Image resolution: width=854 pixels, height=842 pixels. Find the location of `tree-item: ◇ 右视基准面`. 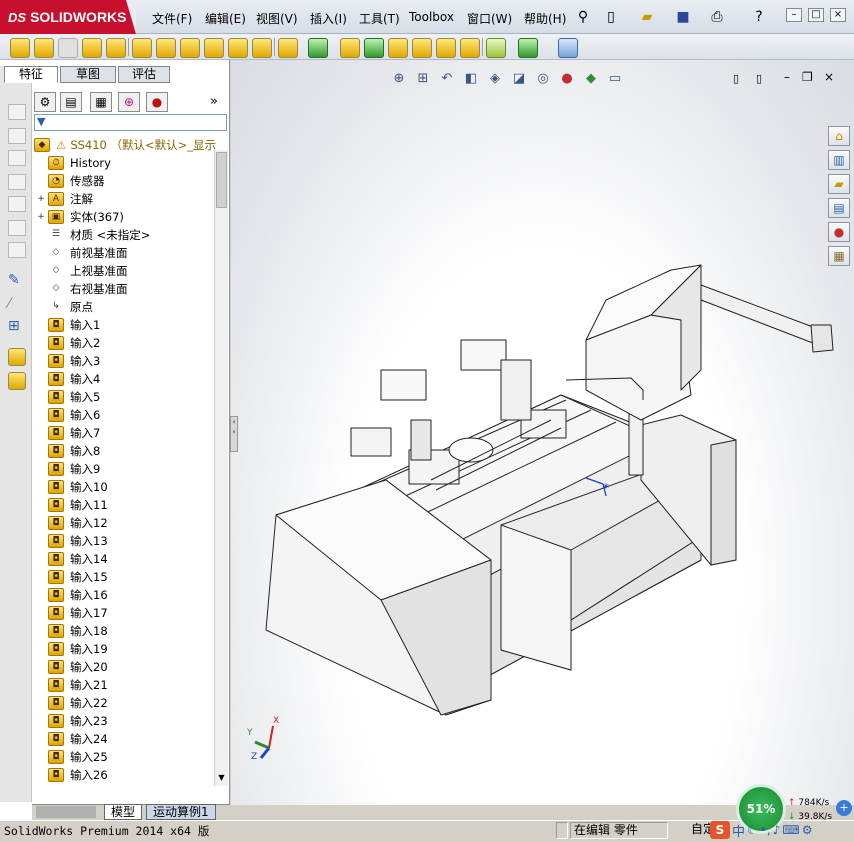

tree-item: ◇ 右视基准面 is located at coordinates (82, 289).